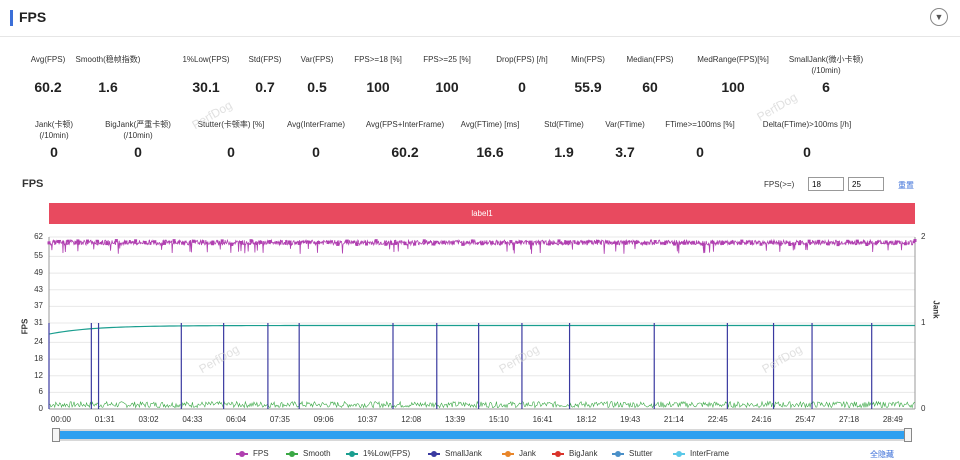 The width and height of the screenshot is (960, 460). Describe the element at coordinates (710, 453) in the screenshot. I see `legend-label: InterFrame` at that location.